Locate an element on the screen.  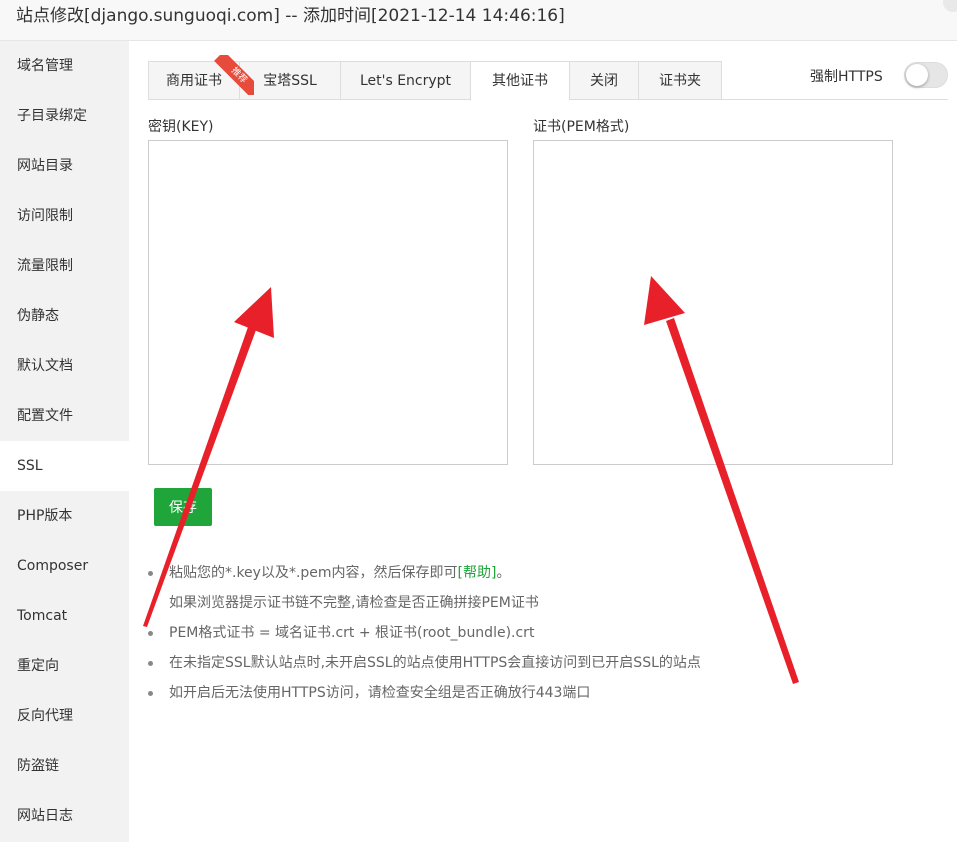
tip-text: 粘贴您的*.key以及*.pem内容，然后保存即可 is located at coordinates (313, 573).